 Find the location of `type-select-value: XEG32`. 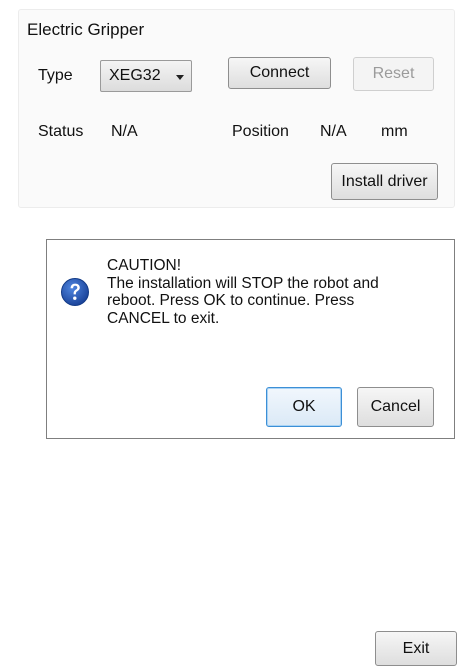

type-select-value: XEG32 is located at coordinates (135, 75).